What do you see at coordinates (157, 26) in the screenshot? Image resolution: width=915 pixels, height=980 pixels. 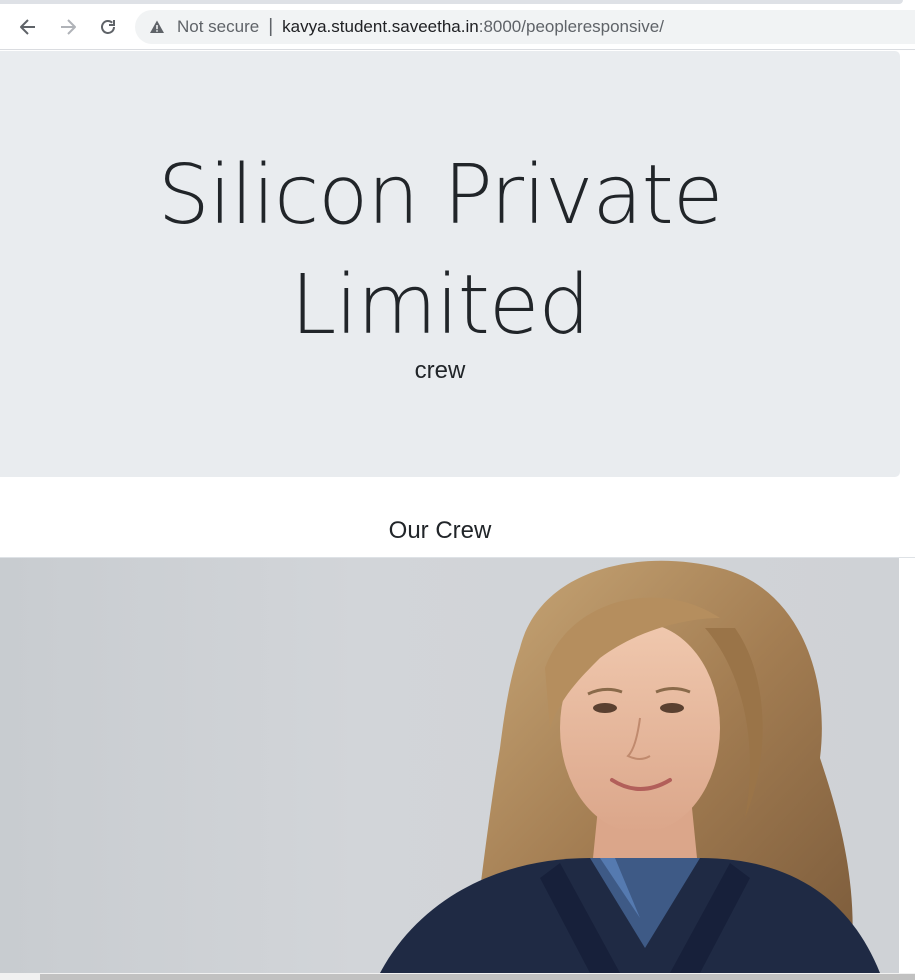 I see `warning-icon` at bounding box center [157, 26].